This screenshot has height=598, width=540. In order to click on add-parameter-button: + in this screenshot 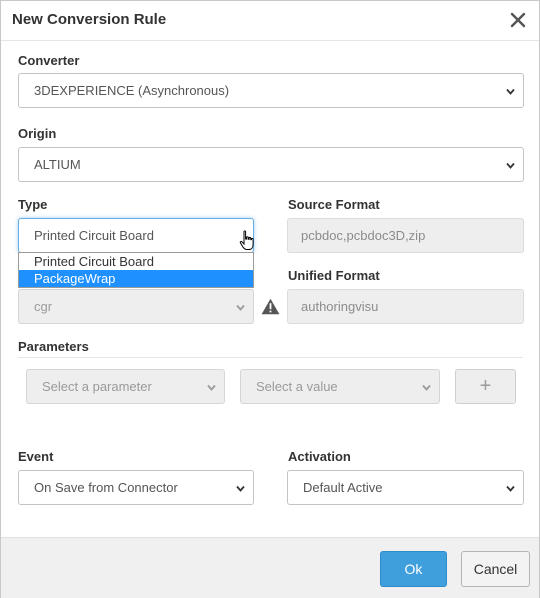, I will do `click(485, 386)`.